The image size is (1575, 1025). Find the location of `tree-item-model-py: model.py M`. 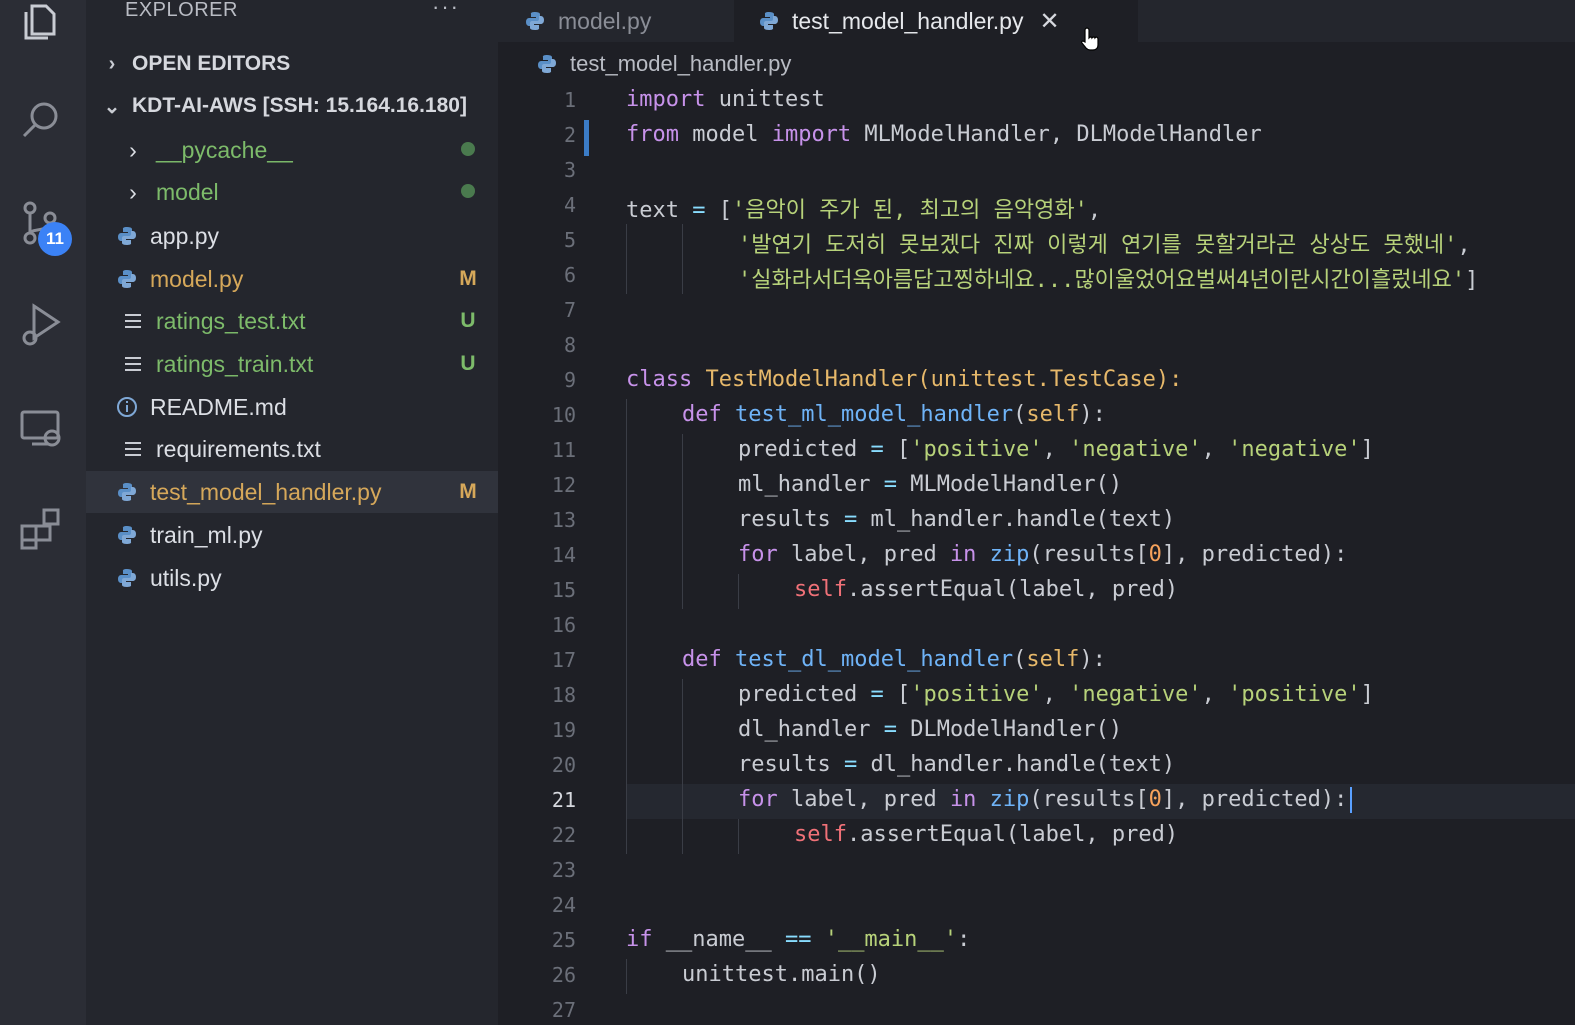

tree-item-model-py: model.py M is located at coordinates (292, 279).